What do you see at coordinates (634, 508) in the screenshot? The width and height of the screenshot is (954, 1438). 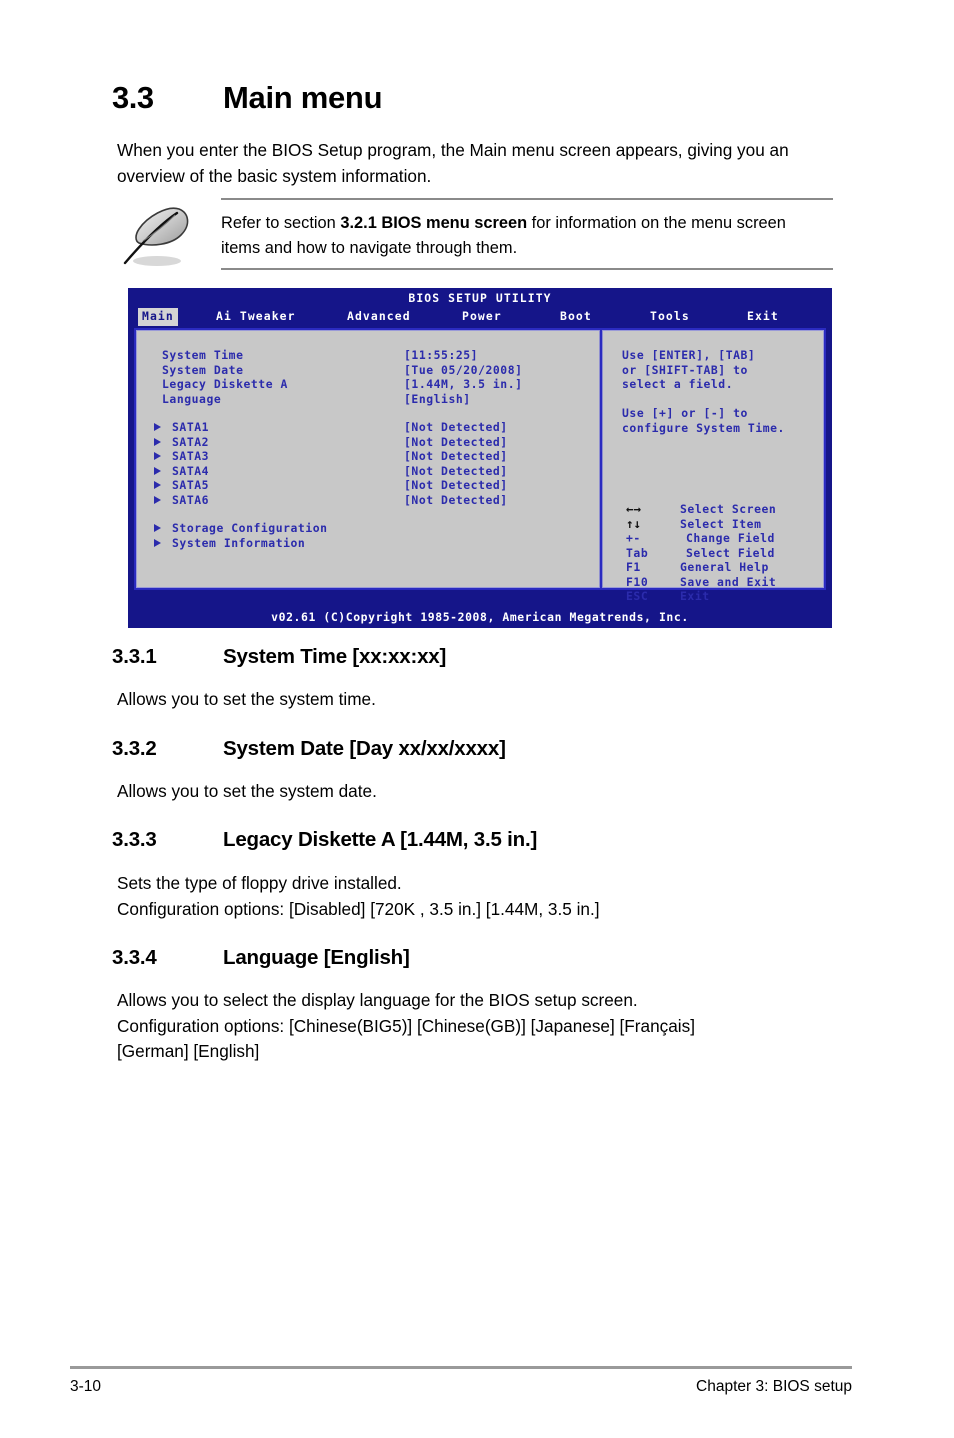 I see `bios-nav-key: ←→` at bounding box center [634, 508].